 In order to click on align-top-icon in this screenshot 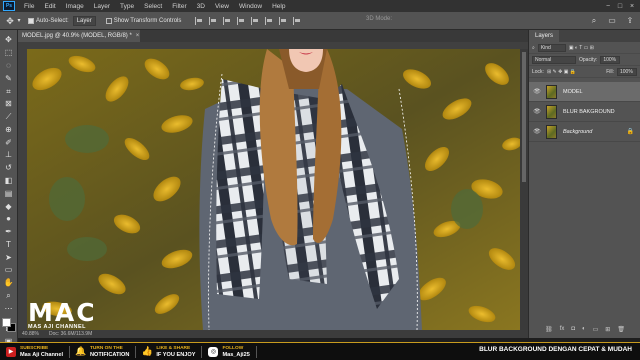, I will do `click(242, 20)`.